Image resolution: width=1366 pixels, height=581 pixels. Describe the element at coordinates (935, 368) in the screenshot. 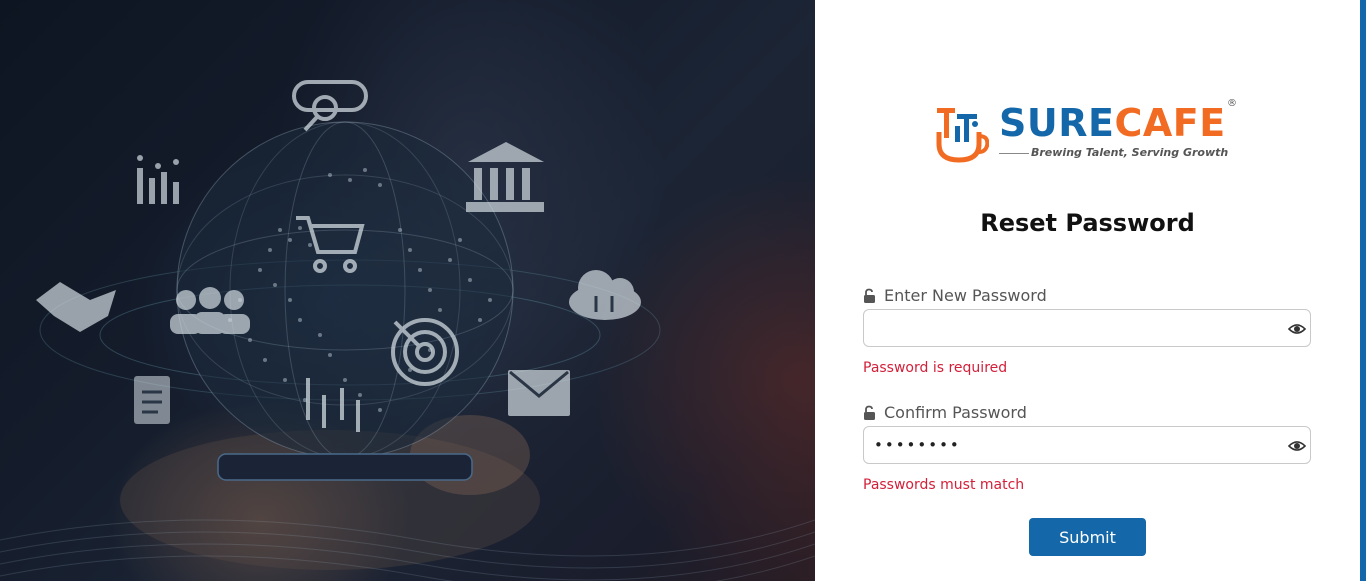

I see `new-password-error: Password is required` at that location.